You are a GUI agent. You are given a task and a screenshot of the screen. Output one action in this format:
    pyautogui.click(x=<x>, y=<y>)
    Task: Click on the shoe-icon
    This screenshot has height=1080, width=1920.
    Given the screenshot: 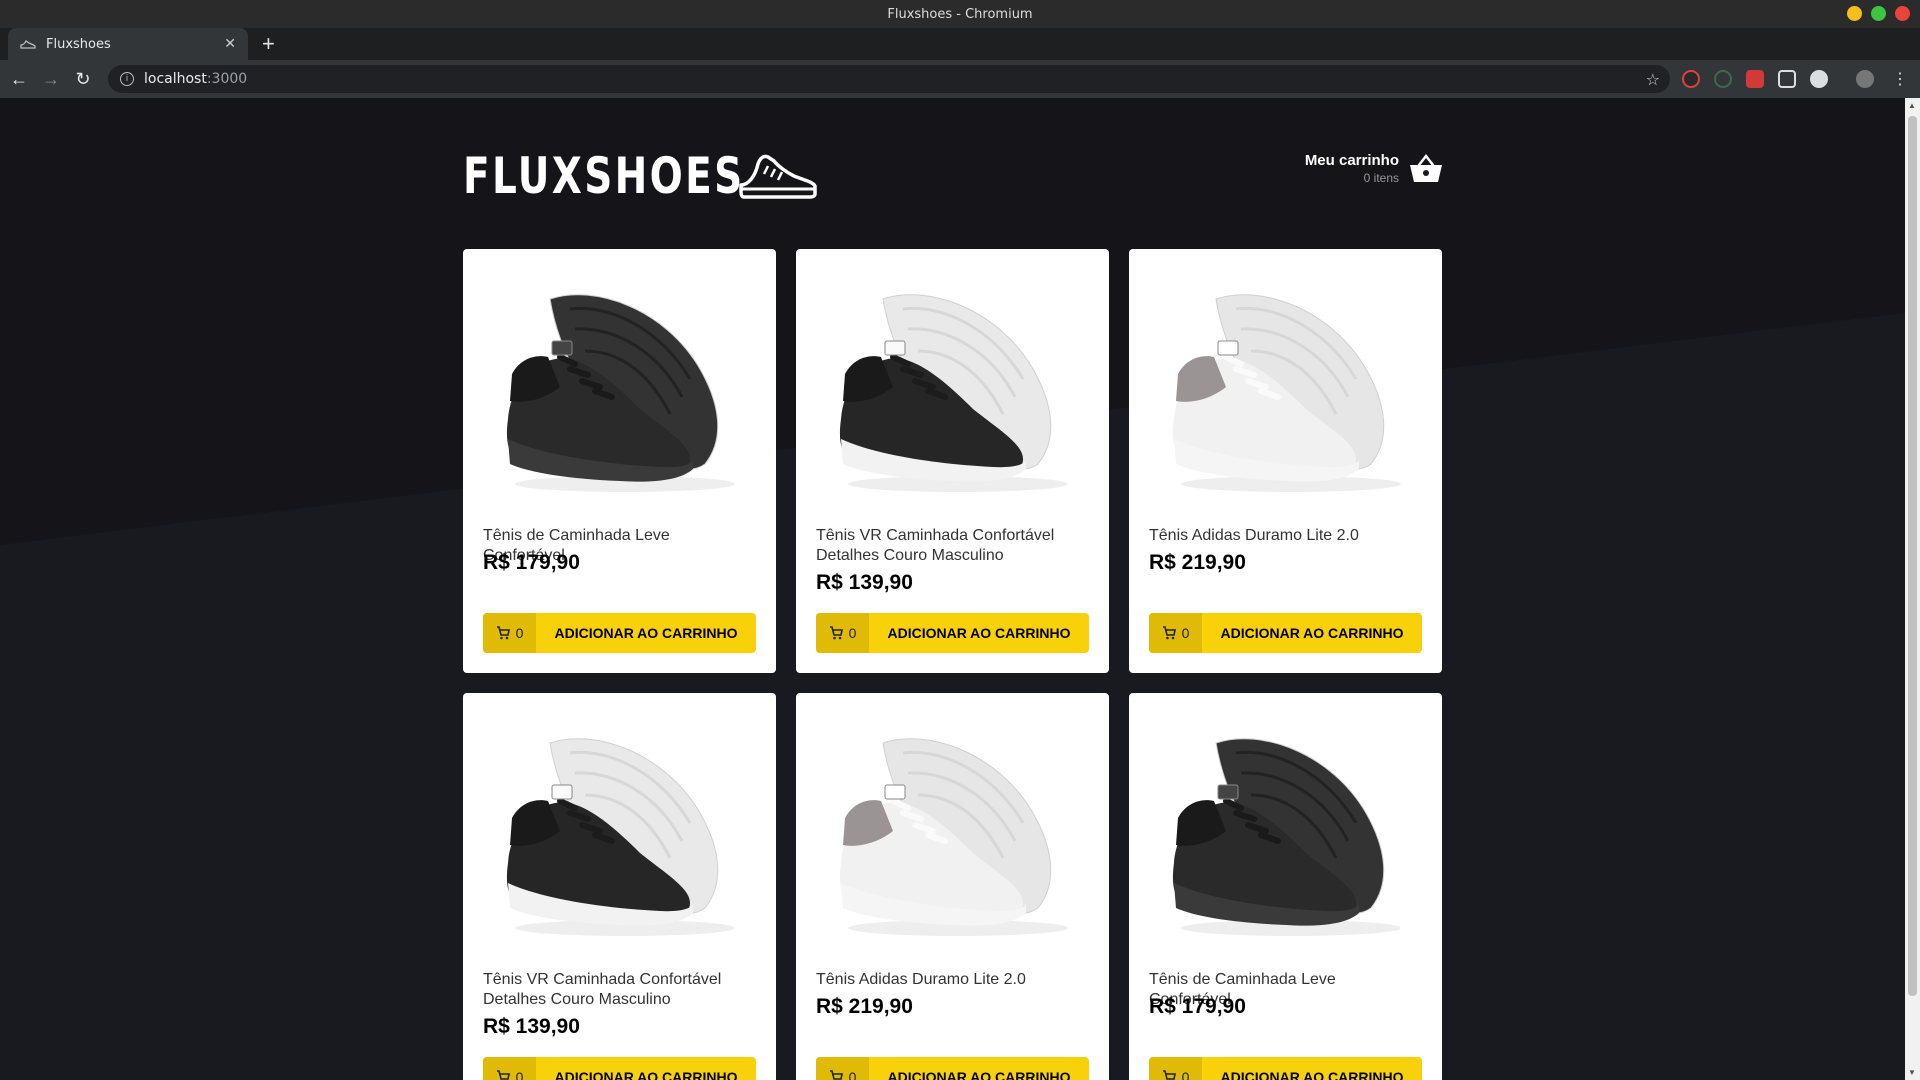 What is the action you would take?
    pyautogui.click(x=28, y=44)
    